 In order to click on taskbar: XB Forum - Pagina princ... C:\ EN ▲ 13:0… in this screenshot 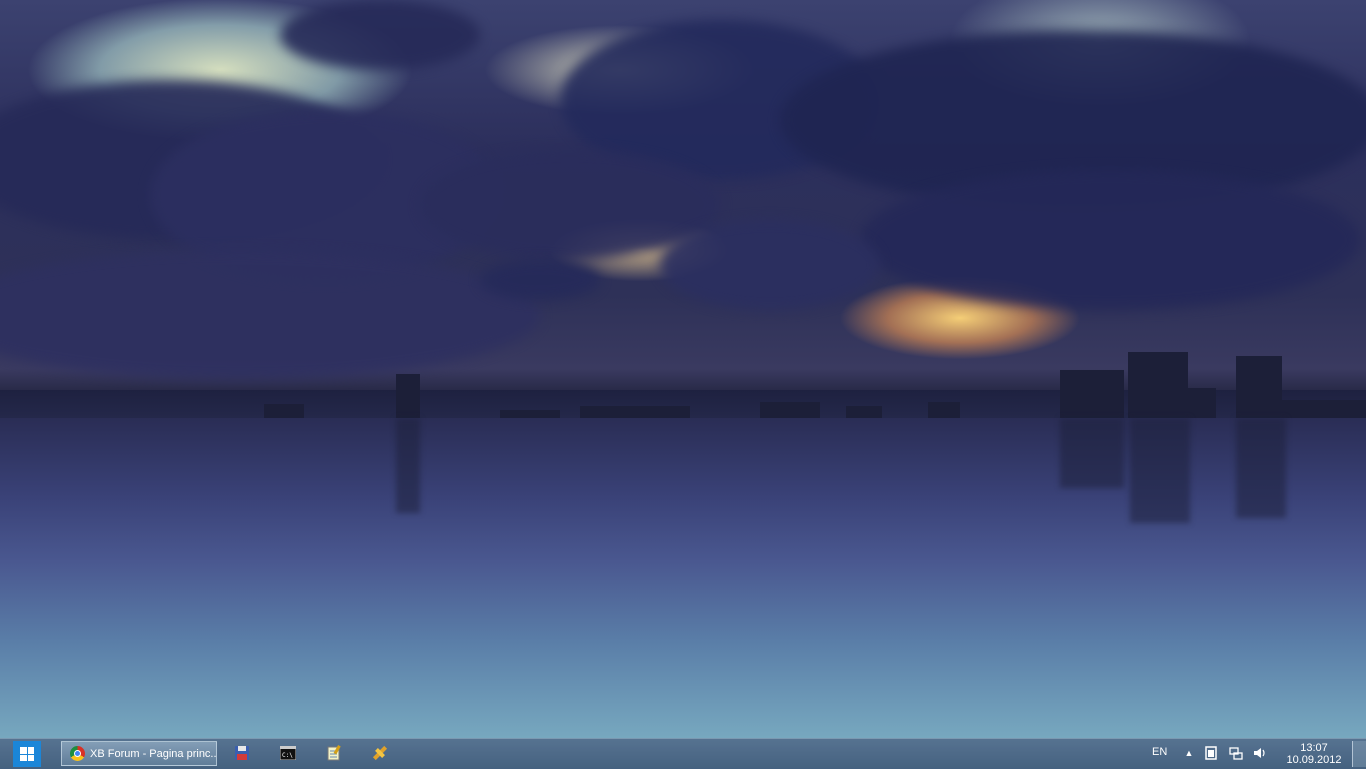, I will do `click(683, 753)`.